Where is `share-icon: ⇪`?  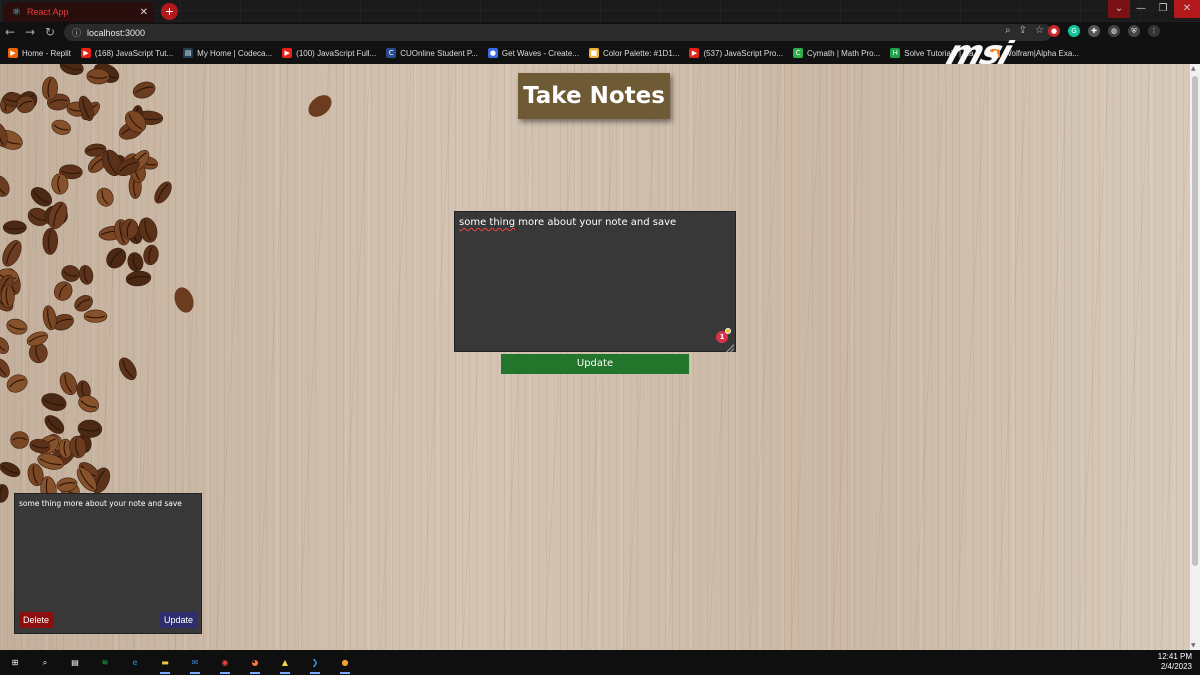
share-icon: ⇪ is located at coordinates (1023, 30).